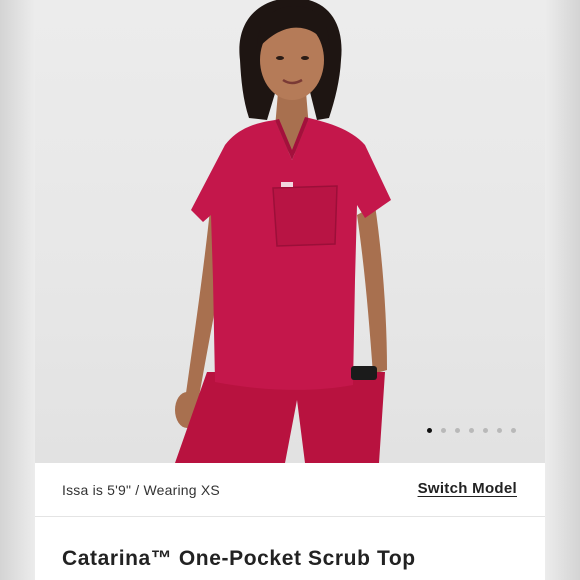 This screenshot has width=580, height=580. Describe the element at coordinates (141, 490) in the screenshot. I see `model-size-info: Issa is 5'9" / Wearing XS` at that location.